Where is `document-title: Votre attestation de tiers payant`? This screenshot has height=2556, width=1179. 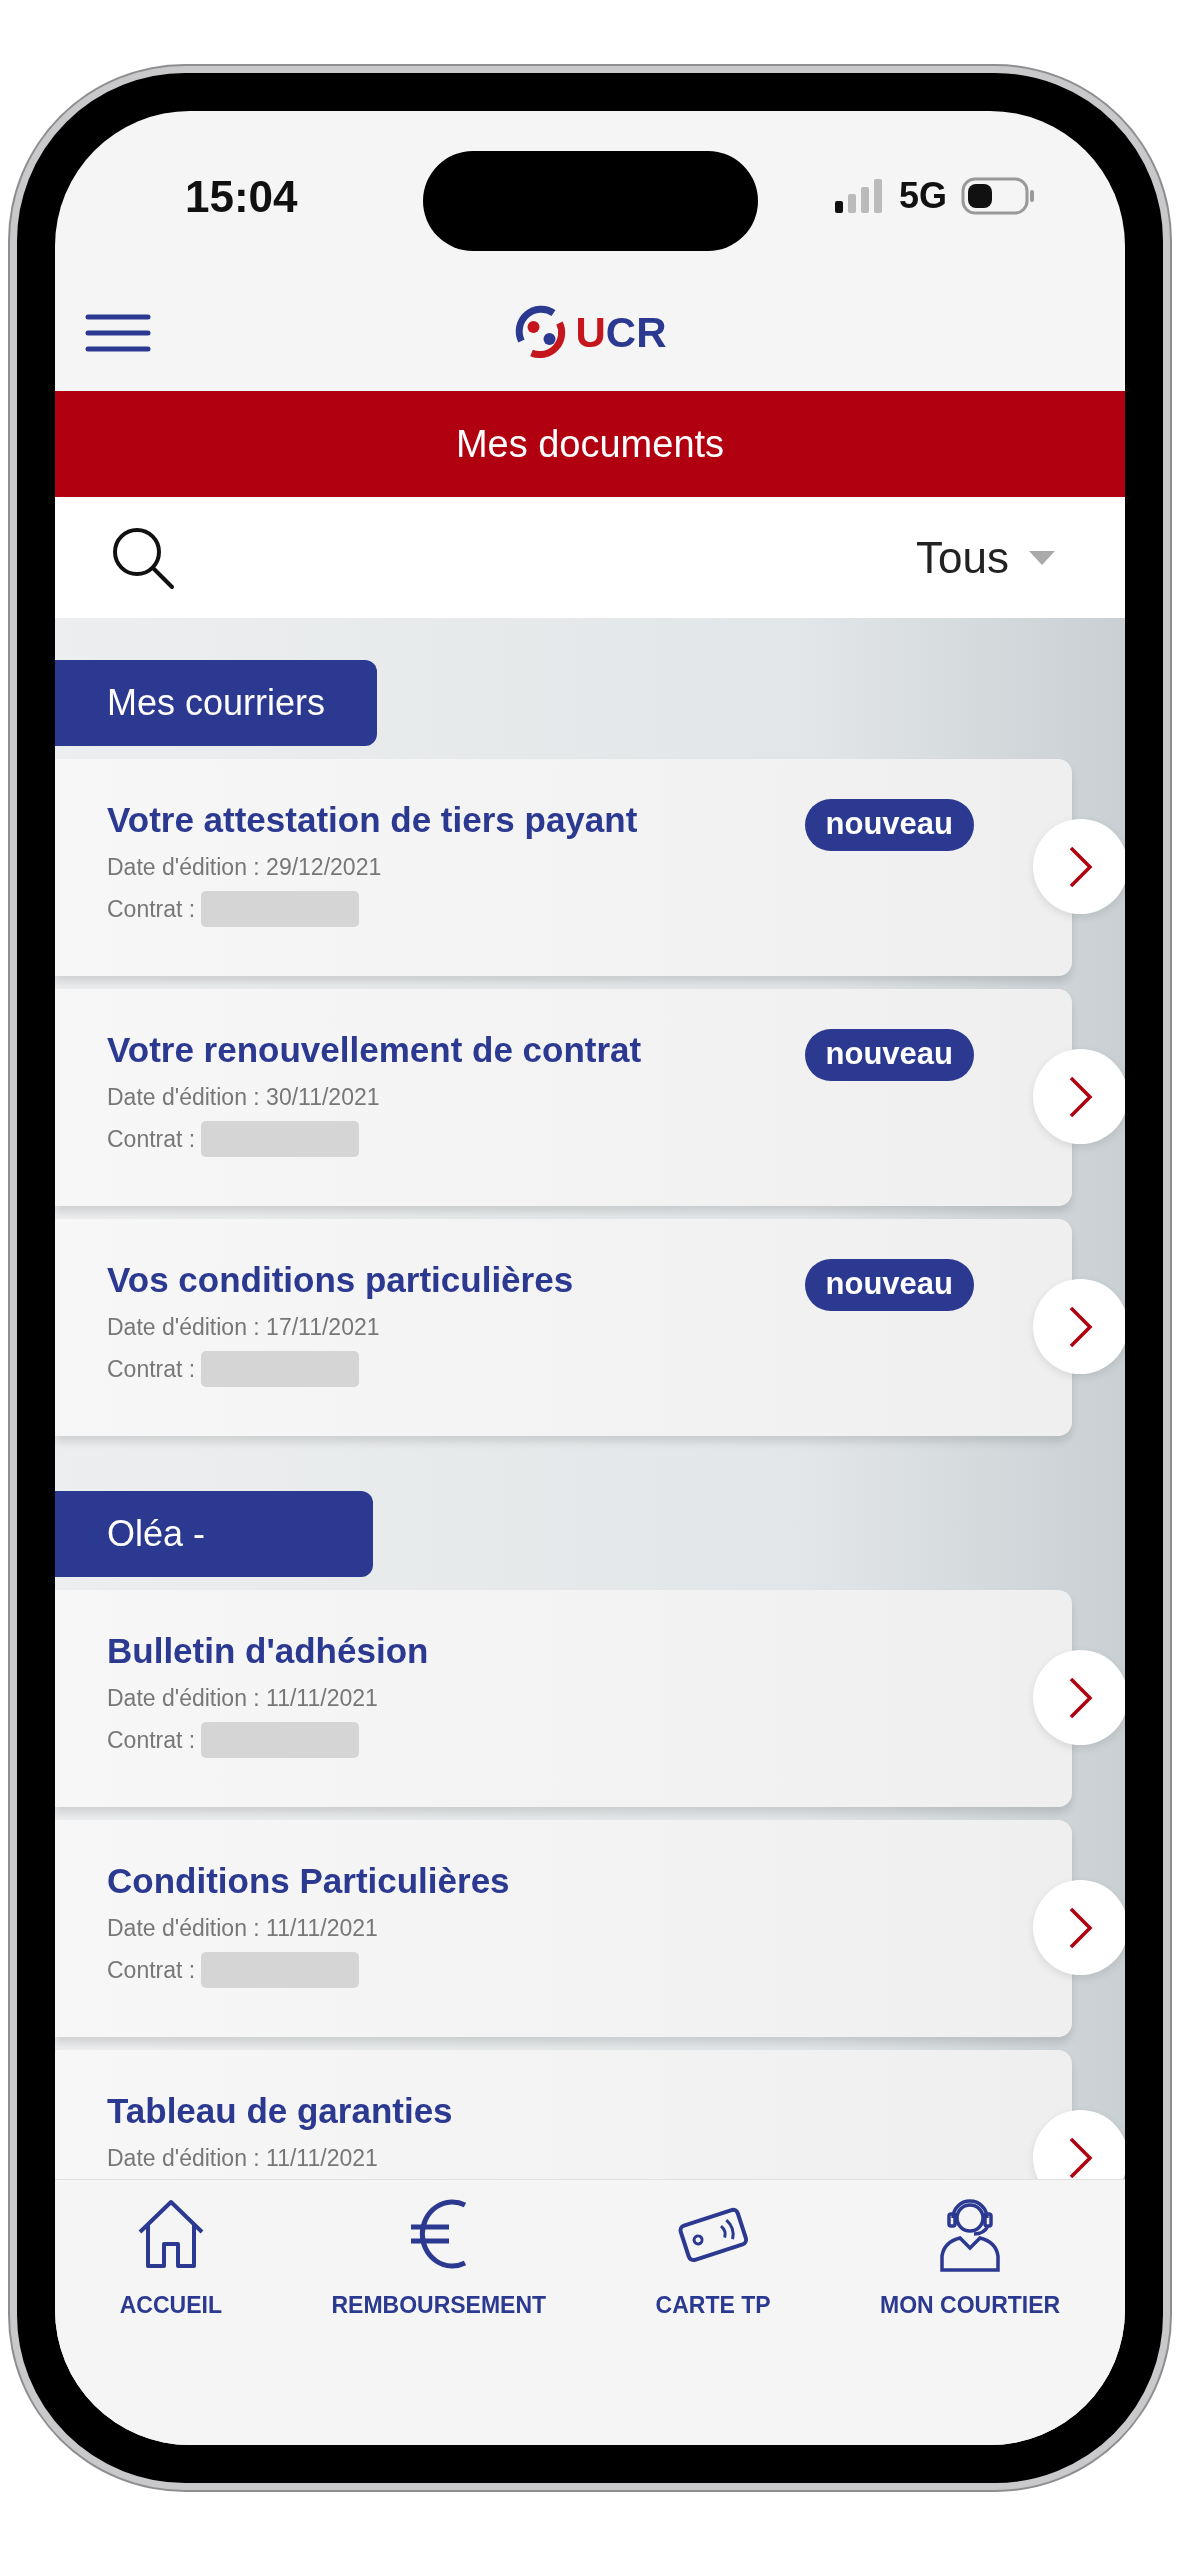 document-title: Votre attestation de tiers payant is located at coordinates (372, 820).